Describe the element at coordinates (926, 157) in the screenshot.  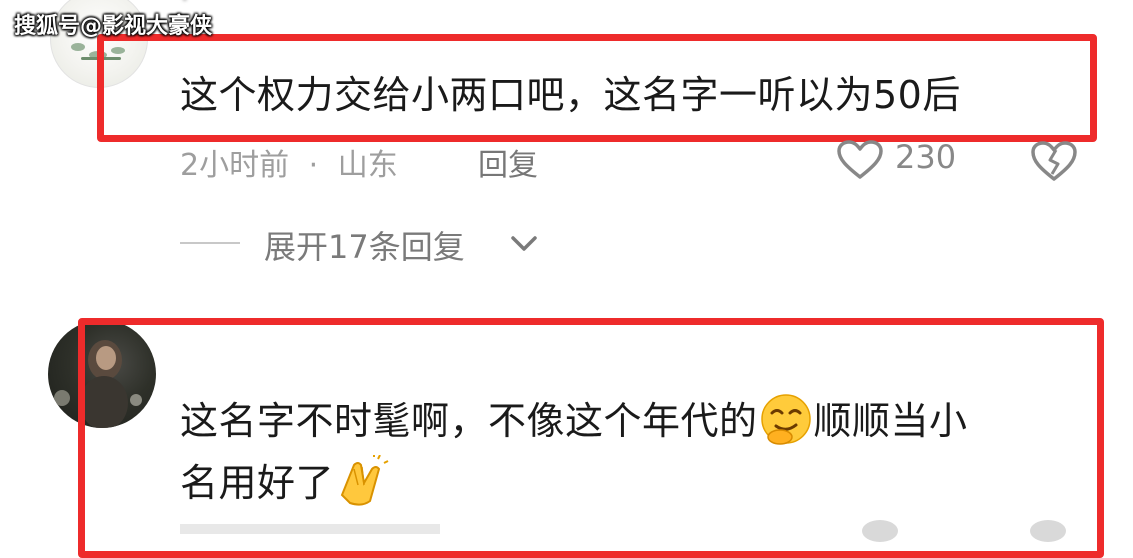
I see `like-count: 230` at that location.